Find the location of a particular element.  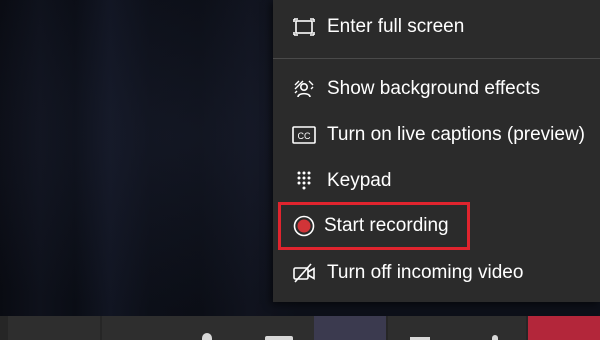

turn-off-incoming-video-label: Turn off incoming video is located at coordinates (425, 272).